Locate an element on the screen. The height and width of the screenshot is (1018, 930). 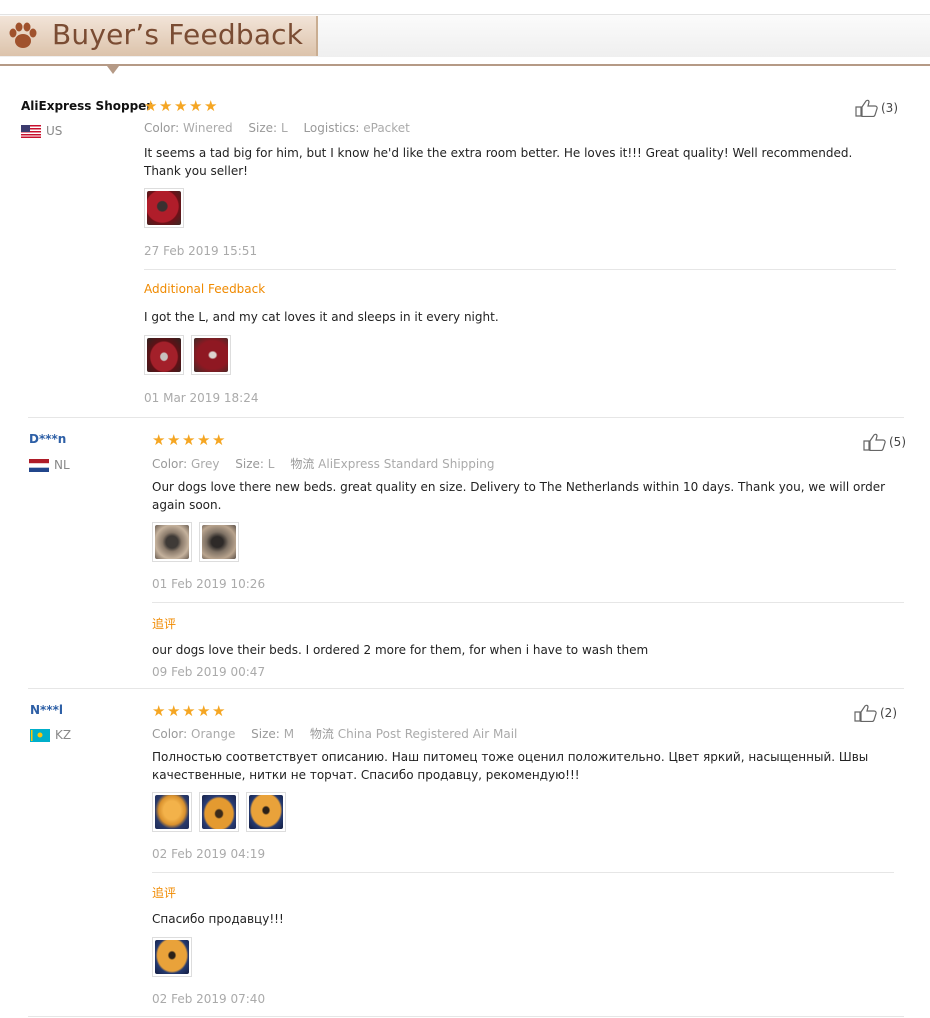
us-flag-icon is located at coordinates (31, 131).